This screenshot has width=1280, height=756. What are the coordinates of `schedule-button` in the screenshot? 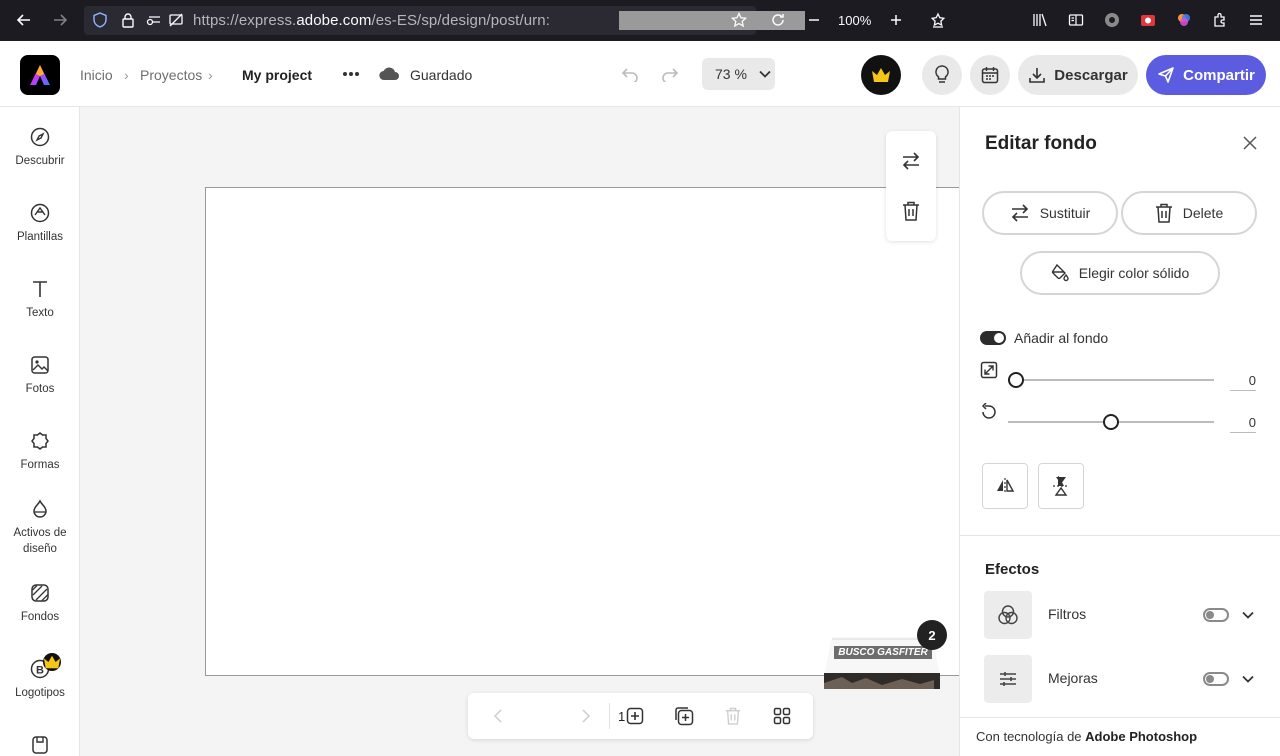 It's located at (990, 75).